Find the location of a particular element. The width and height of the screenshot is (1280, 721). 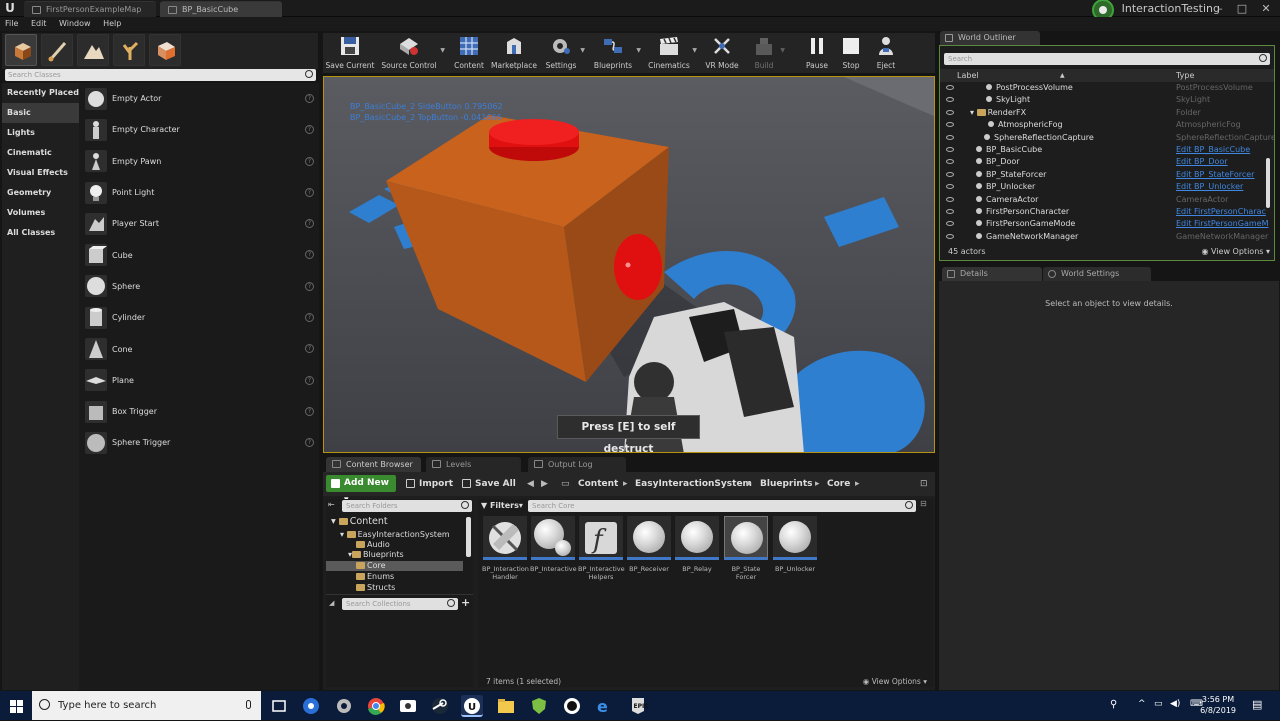

shield-icon is located at coordinates (539, 706).